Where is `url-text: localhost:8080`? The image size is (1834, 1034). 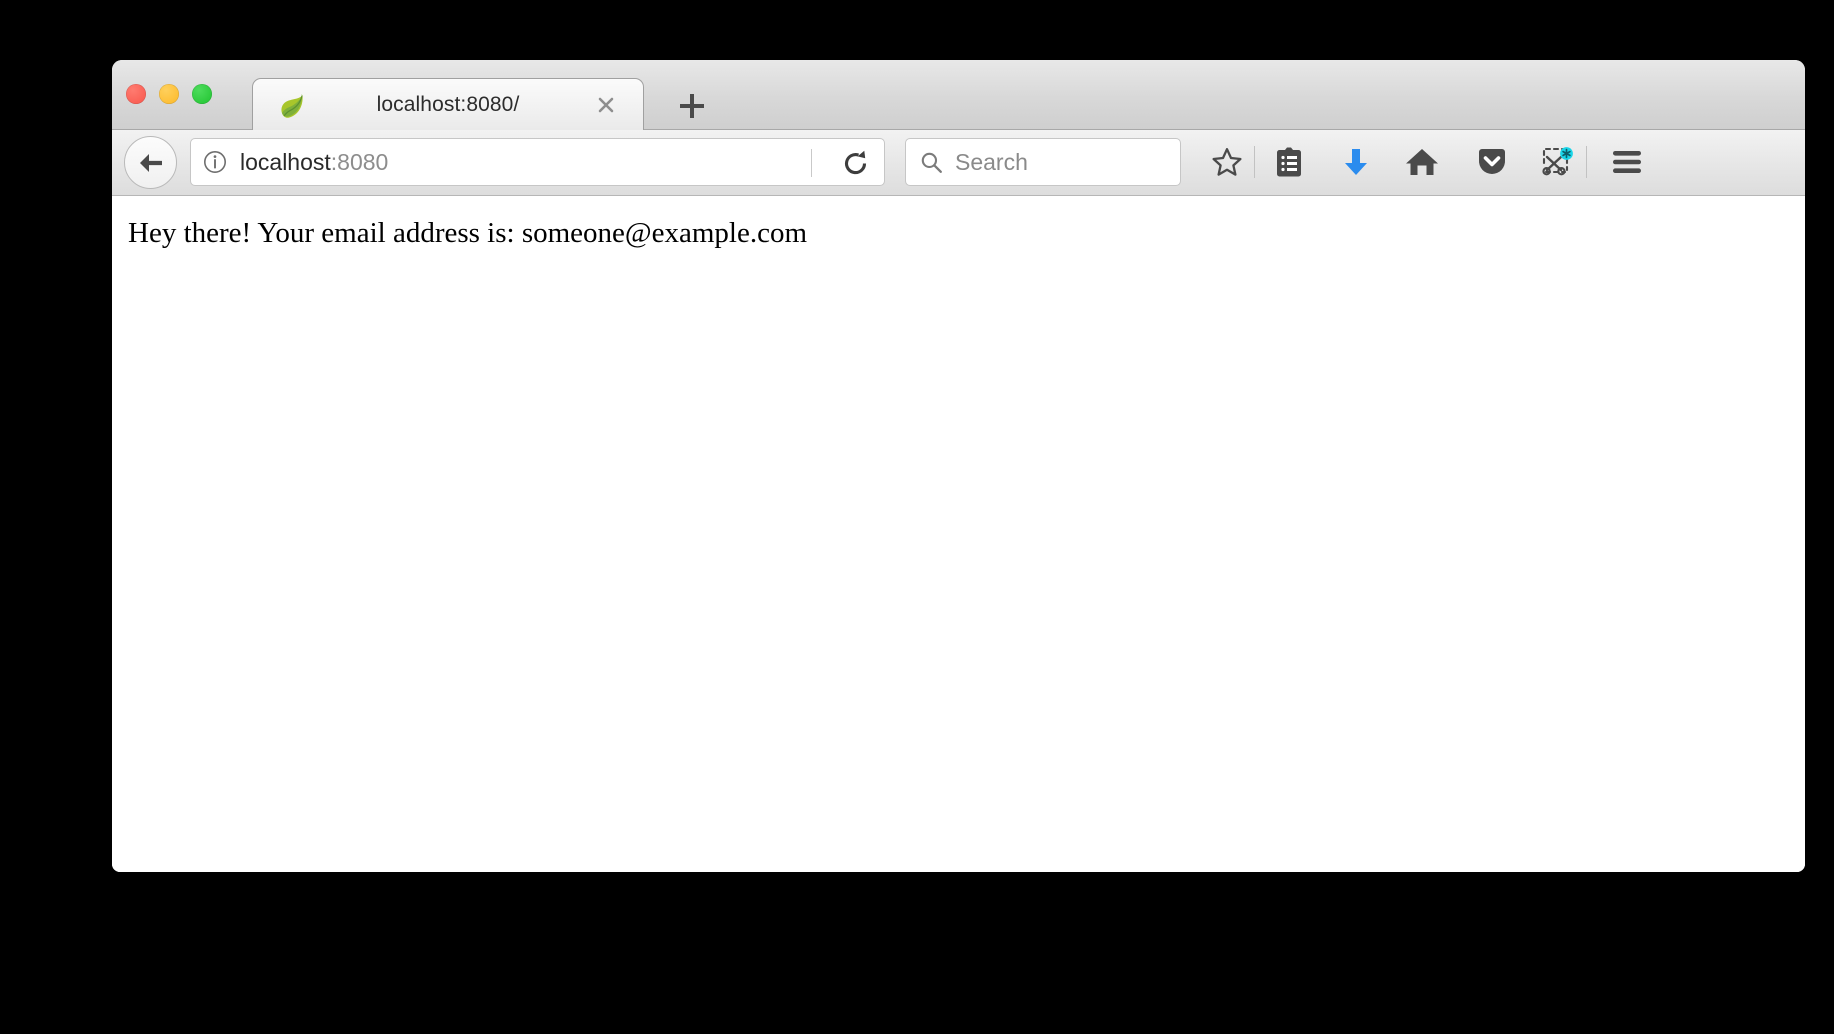
url-text: localhost:8080 is located at coordinates (314, 162).